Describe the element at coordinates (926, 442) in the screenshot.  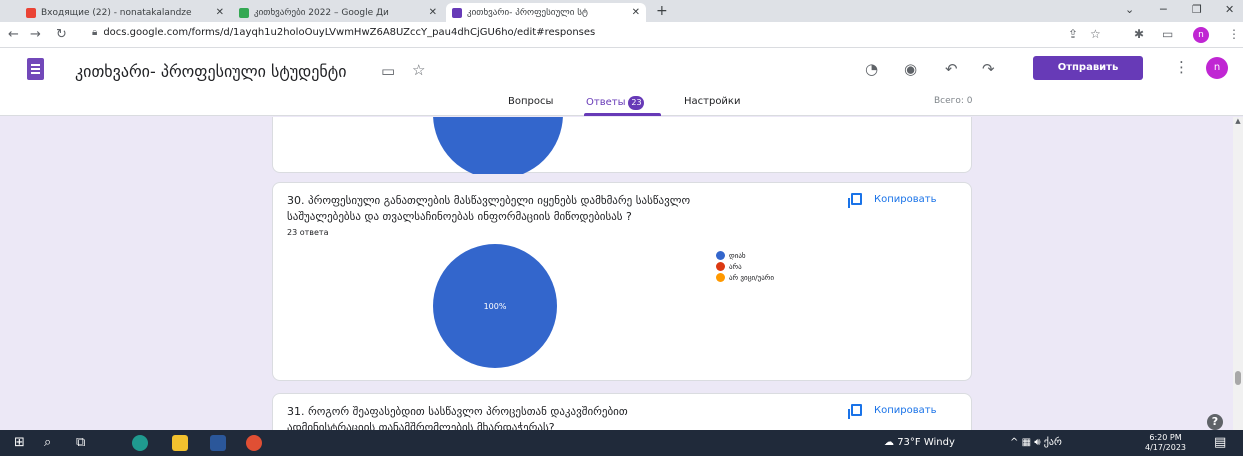
I see `weather-text: 73°F Windy` at that location.